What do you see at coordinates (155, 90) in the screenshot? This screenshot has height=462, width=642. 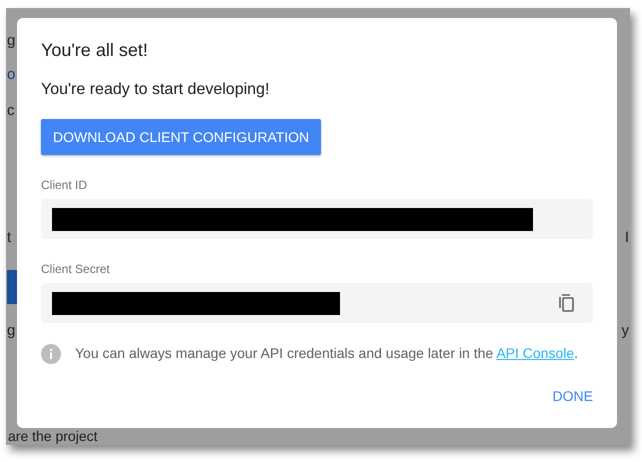 I see `dialog-message: You're ready to start developing!` at bounding box center [155, 90].